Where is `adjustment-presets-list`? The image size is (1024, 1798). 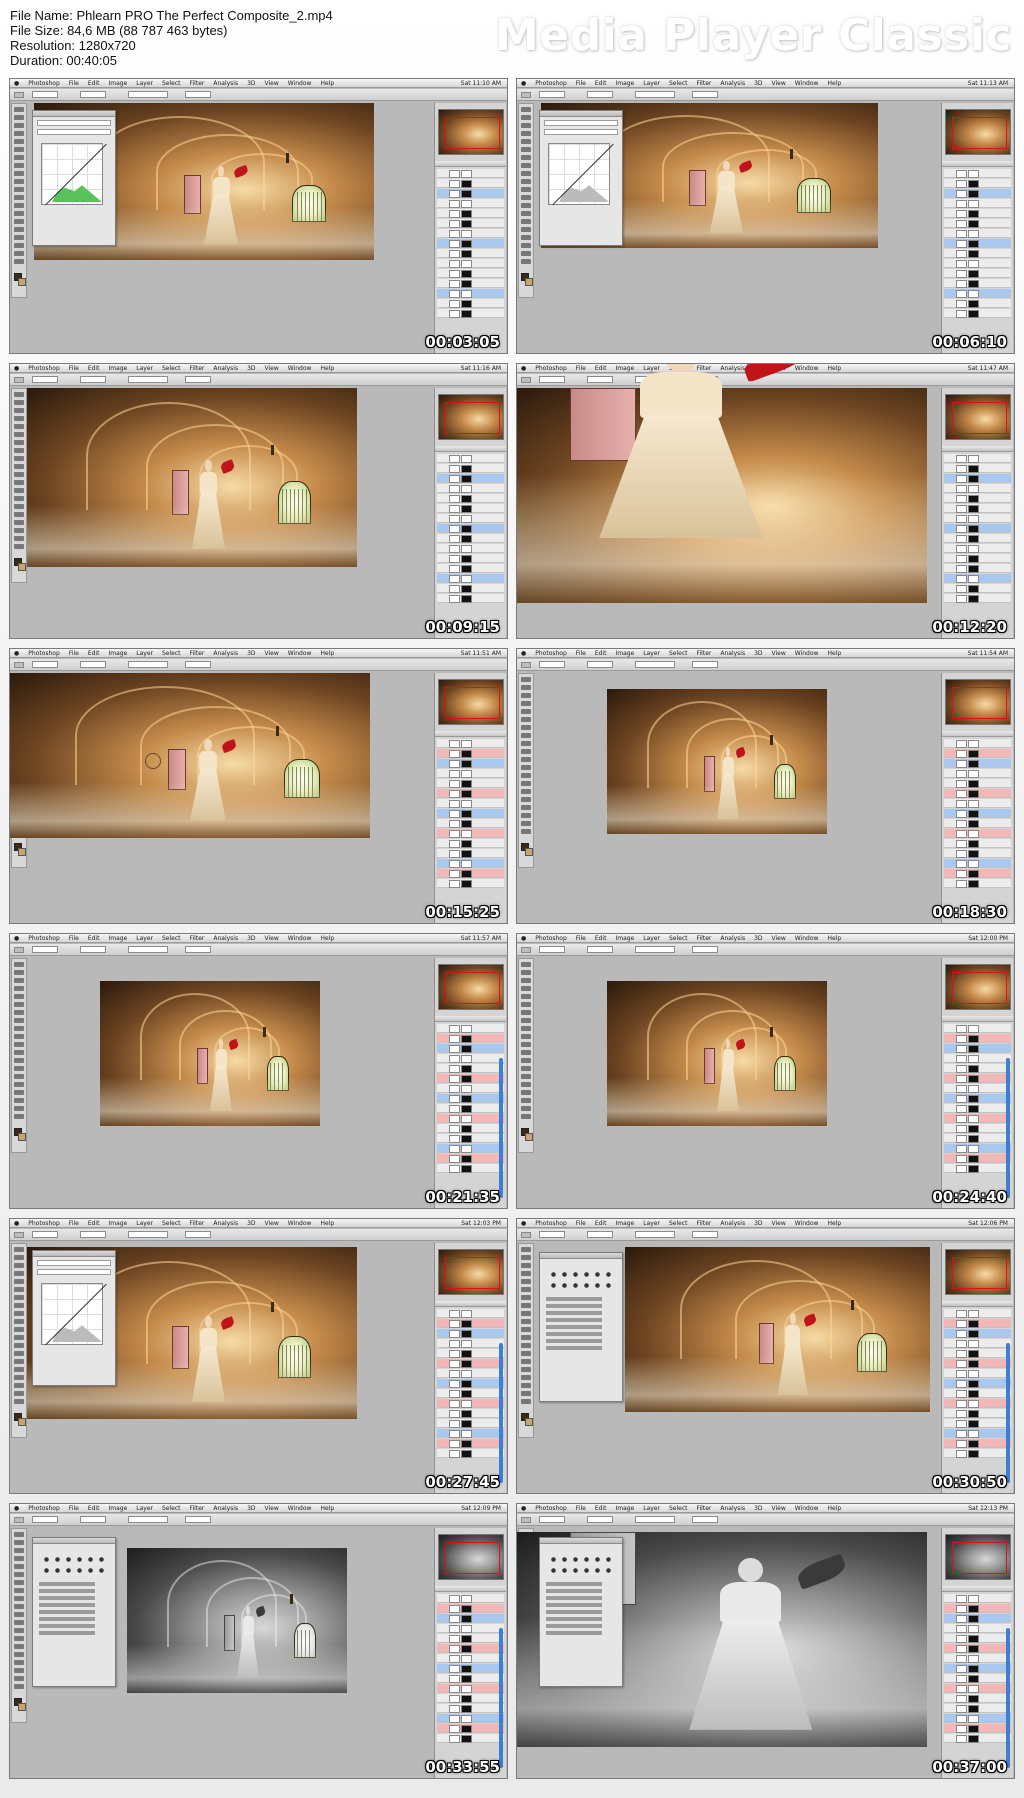 adjustment-presets-list is located at coordinates (74, 1610).